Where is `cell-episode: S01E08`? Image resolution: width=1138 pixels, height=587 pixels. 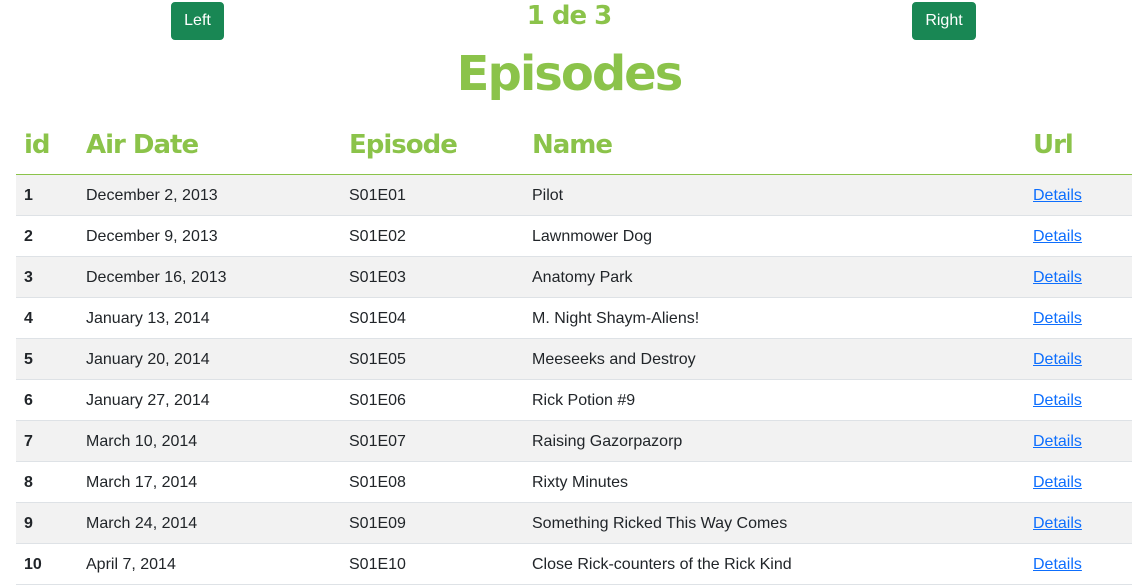
cell-episode: S01E08 is located at coordinates (377, 482).